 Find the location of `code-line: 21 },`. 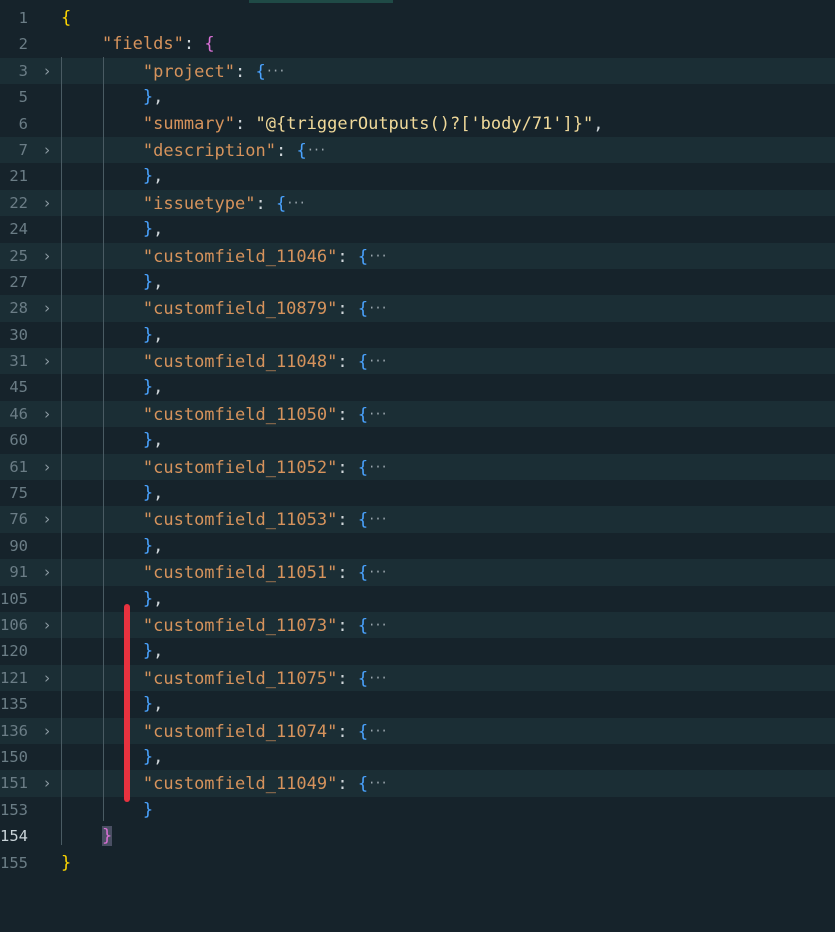

code-line: 21 }, is located at coordinates (417, 176).